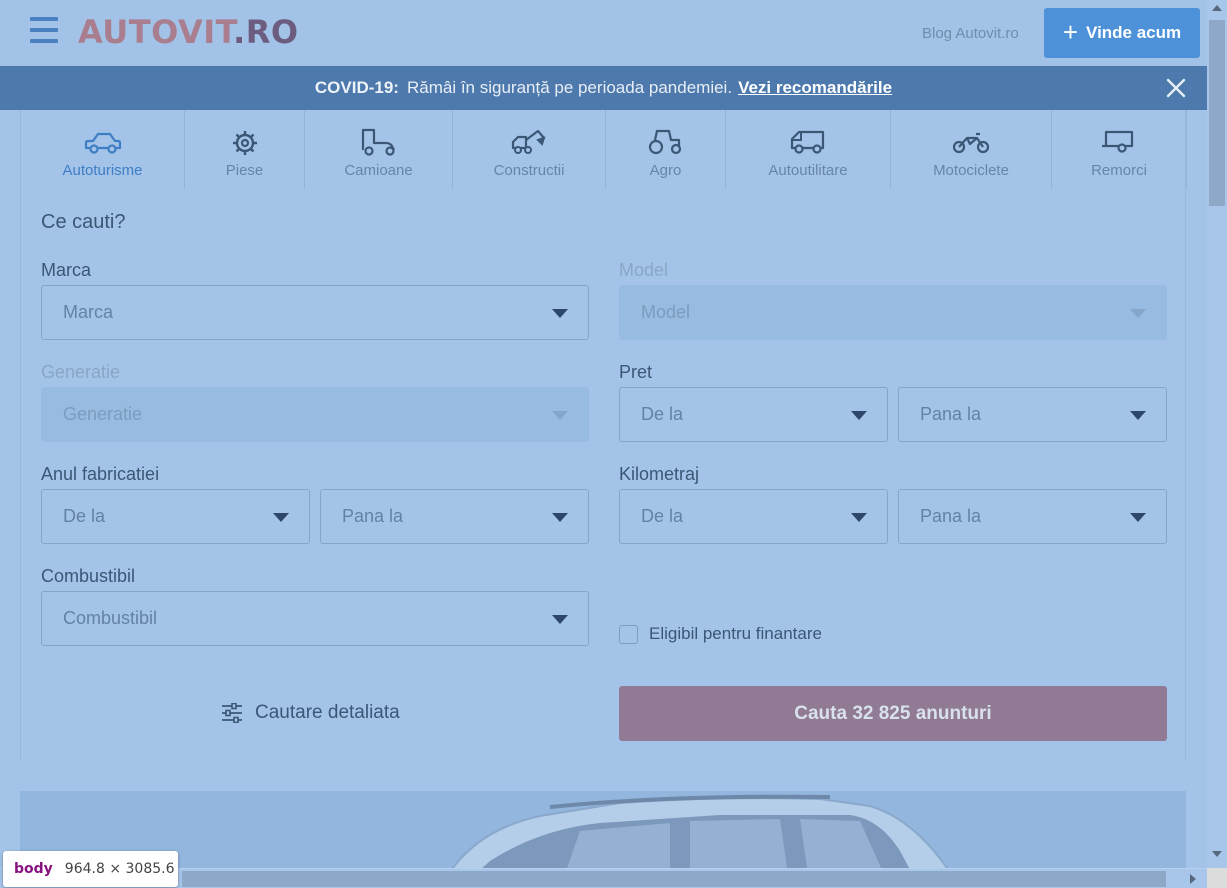 The image size is (1227, 888). I want to click on pret-to-select: Pana la, so click(1032, 414).